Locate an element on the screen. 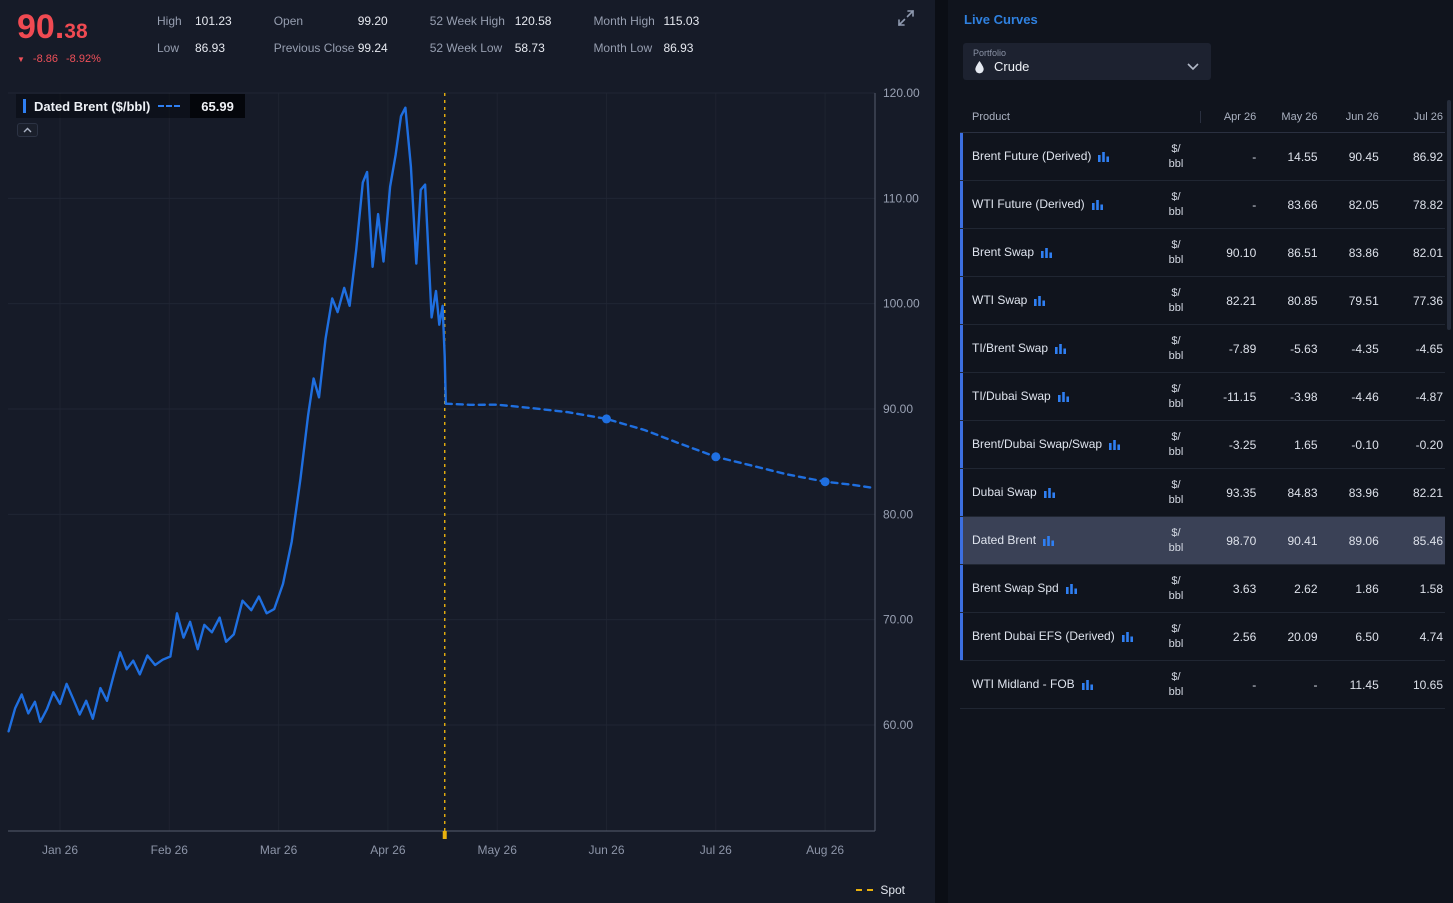  curve-value: -11.15 is located at coordinates (1240, 396).